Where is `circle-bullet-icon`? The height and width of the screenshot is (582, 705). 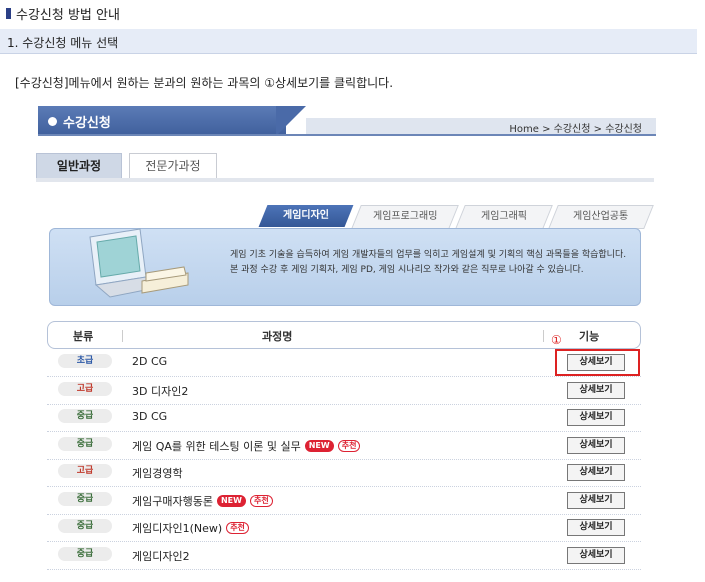 circle-bullet-icon is located at coordinates (52, 121).